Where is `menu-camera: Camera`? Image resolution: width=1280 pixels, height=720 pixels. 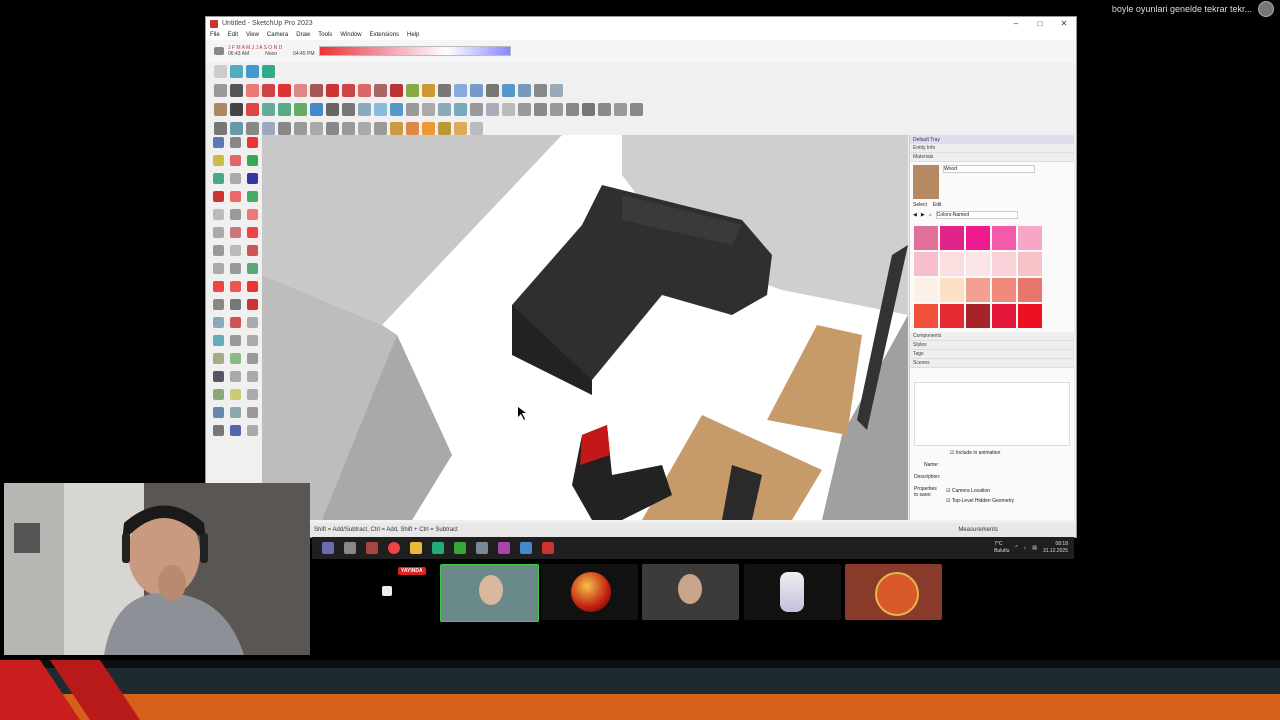 menu-camera: Camera is located at coordinates (277, 35).